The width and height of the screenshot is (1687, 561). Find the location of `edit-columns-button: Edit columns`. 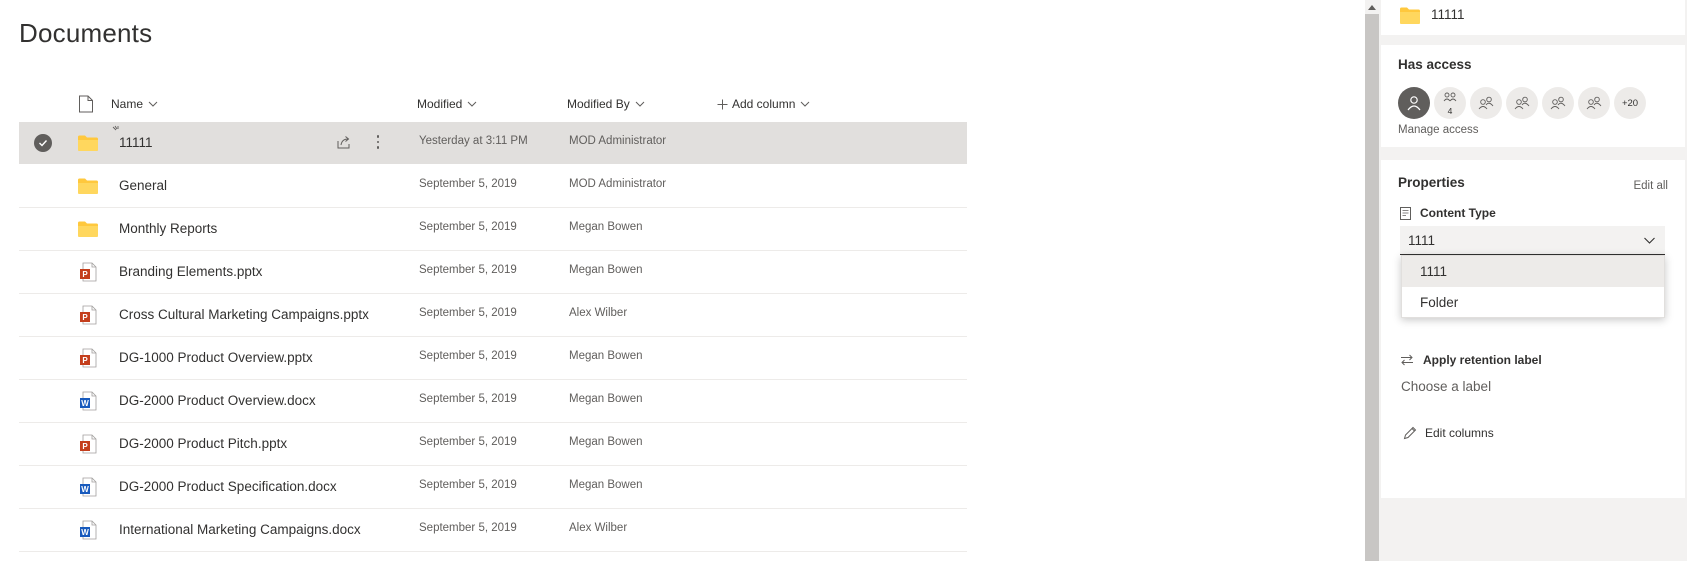

edit-columns-button: Edit columns is located at coordinates (1448, 433).